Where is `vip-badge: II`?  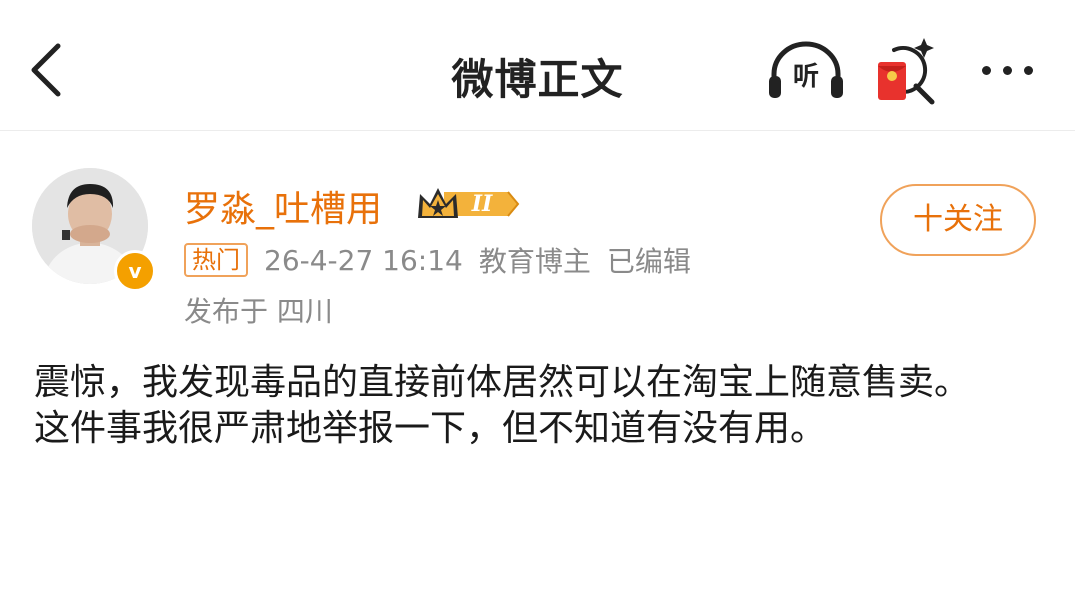
vip-badge: II is located at coordinates (470, 204).